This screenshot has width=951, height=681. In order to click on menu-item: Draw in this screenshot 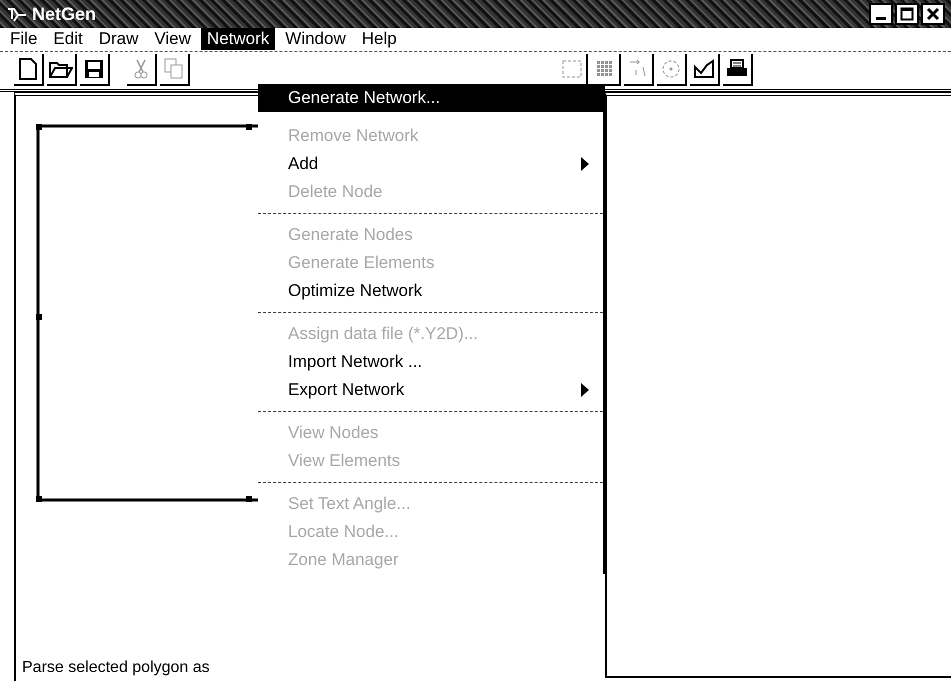, I will do `click(118, 39)`.